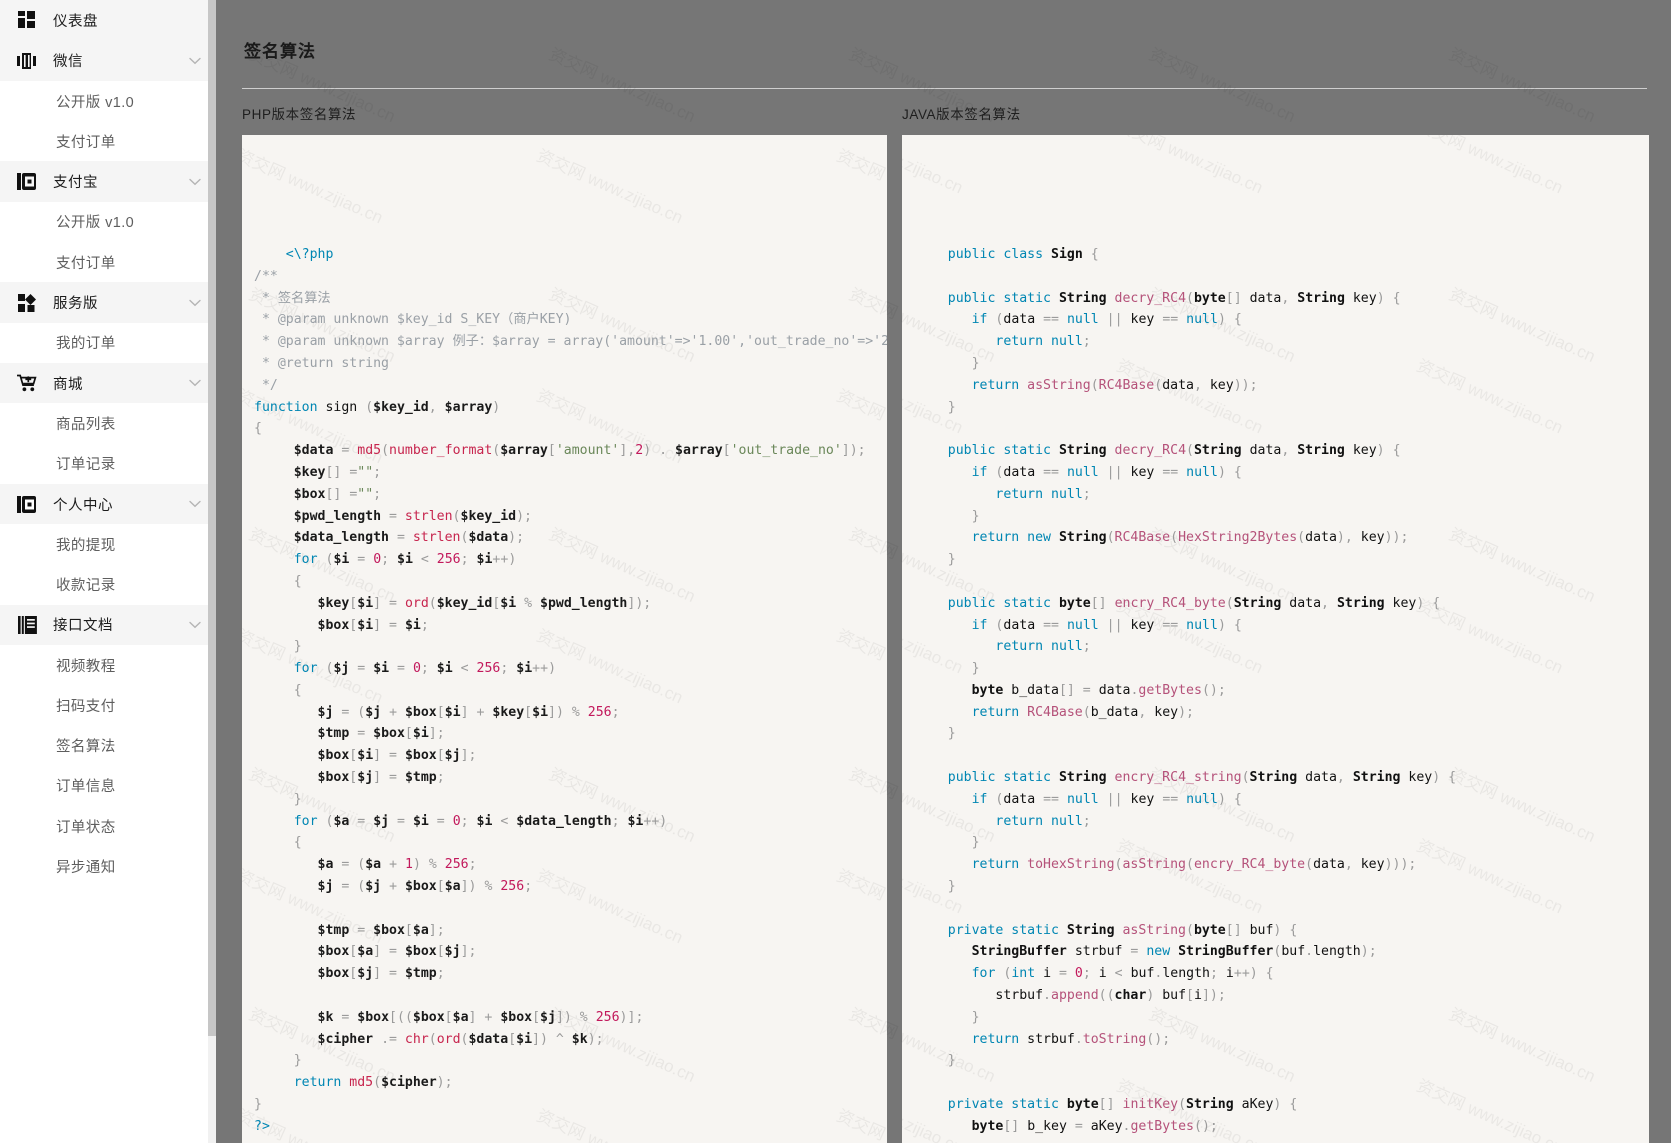  What do you see at coordinates (86, 666) in the screenshot?
I see `sidebar-item-label: 视频教程` at bounding box center [86, 666].